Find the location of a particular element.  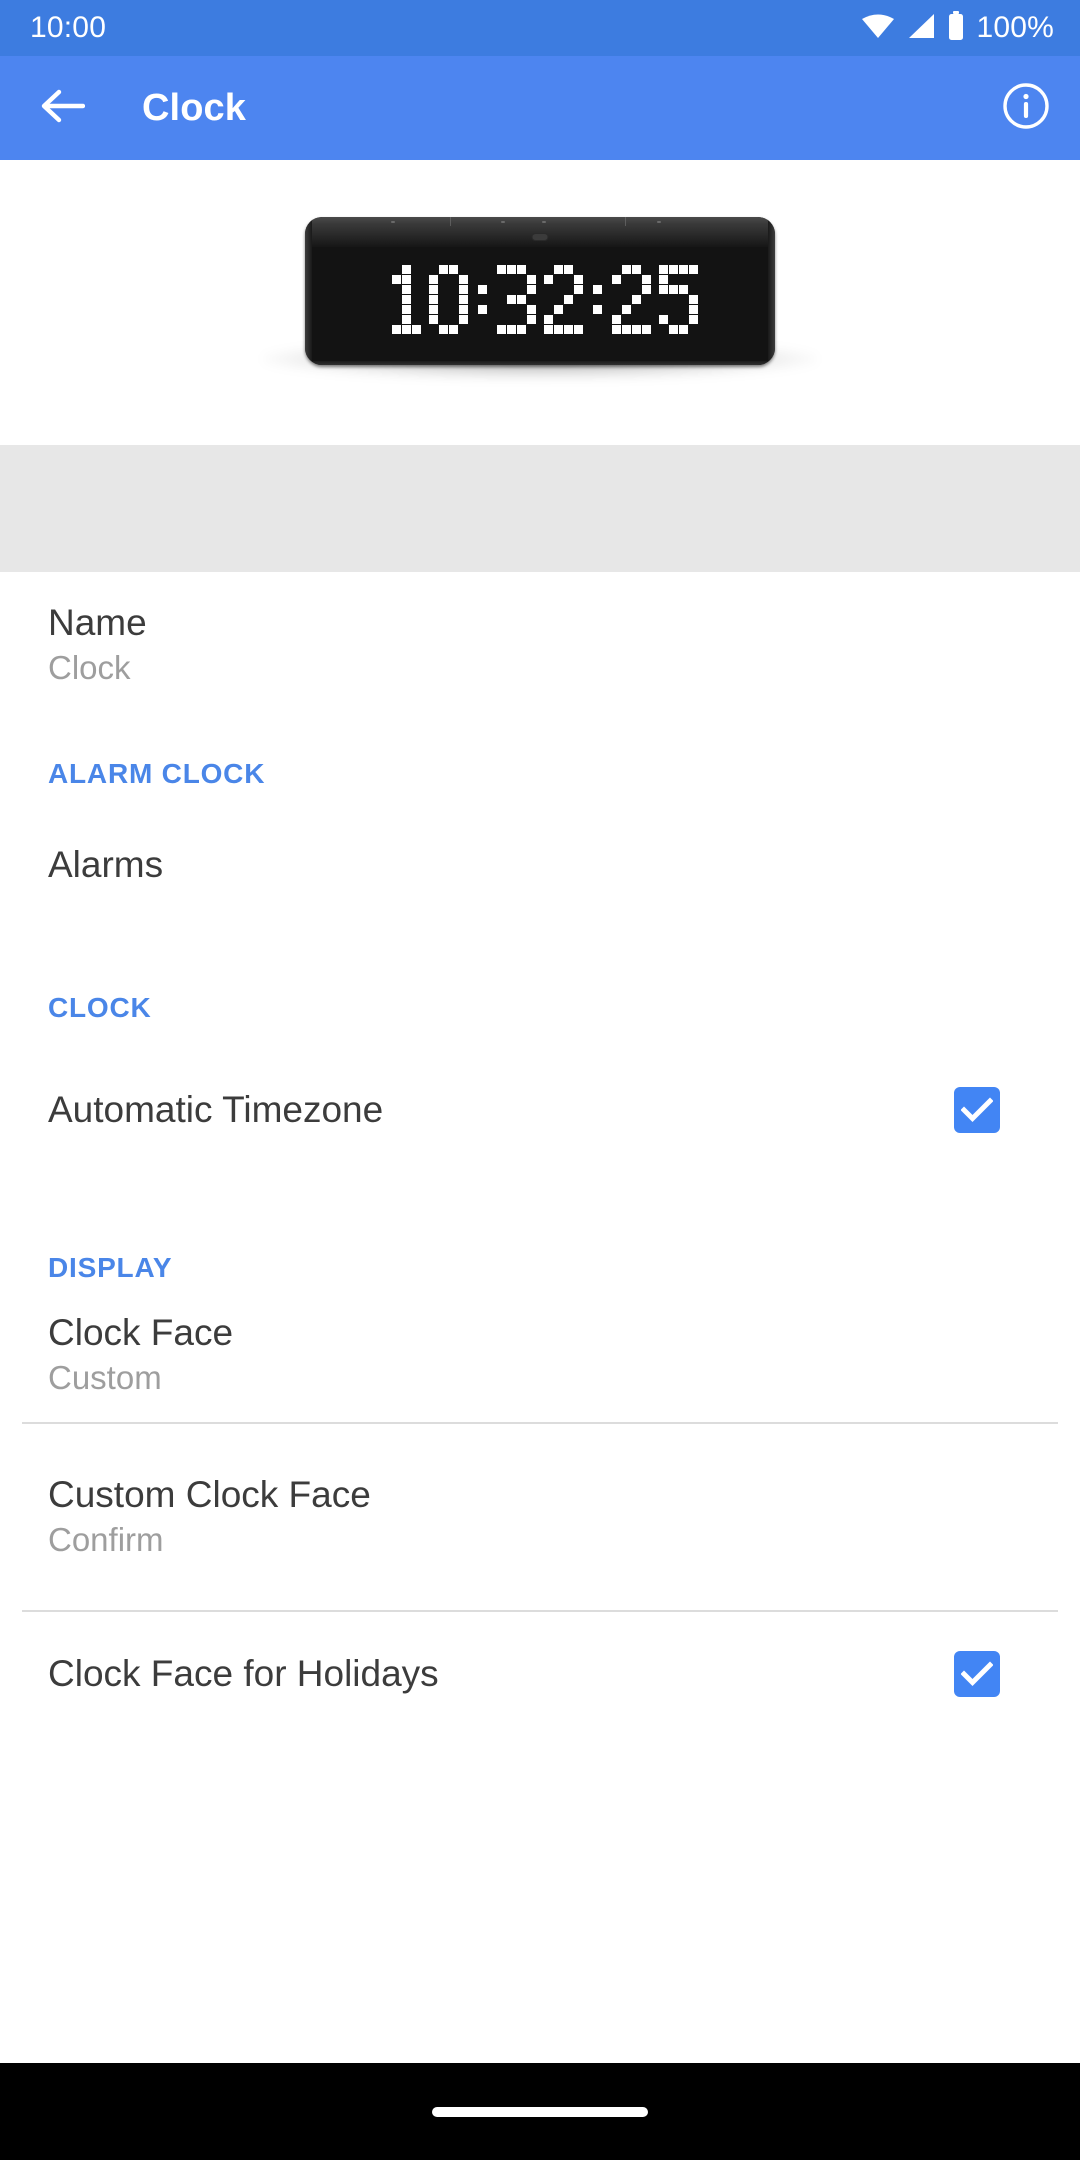

gesture-home-handle is located at coordinates (540, 2111).